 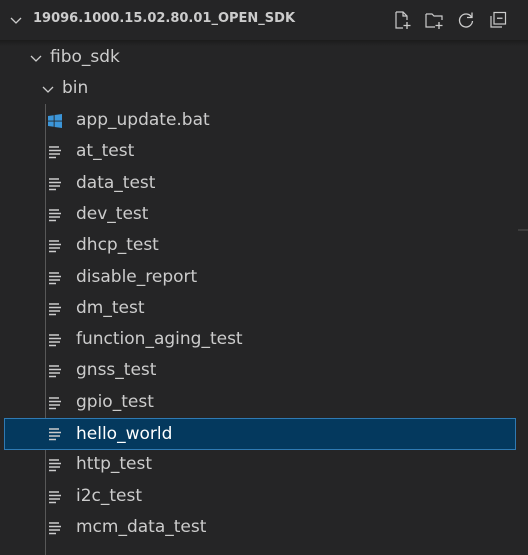 I want to click on file-row: gnss_test, so click(x=264, y=370).